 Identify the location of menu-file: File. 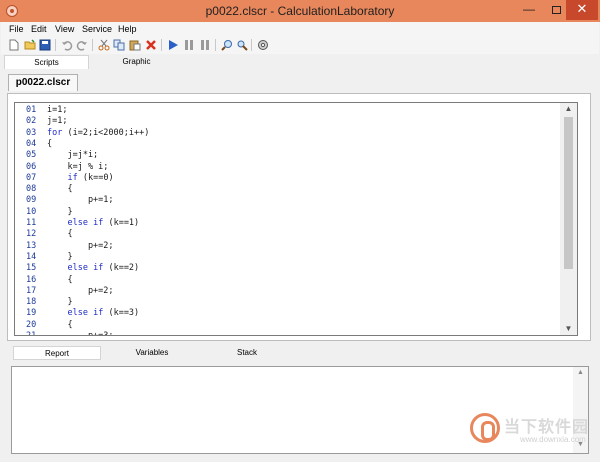
(16, 29).